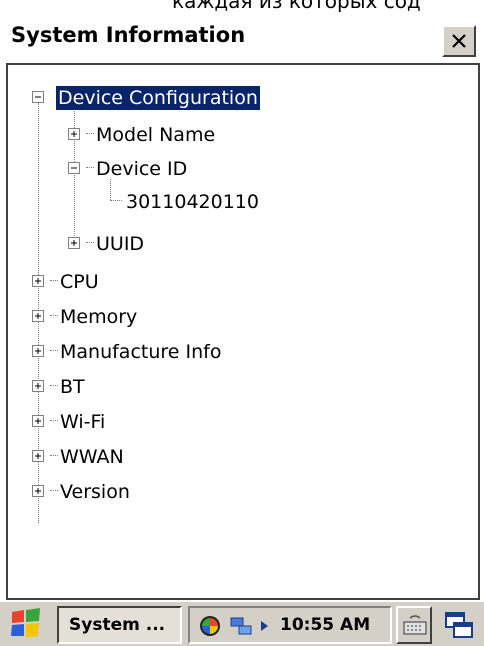 The width and height of the screenshot is (484, 646). Describe the element at coordinates (141, 352) in the screenshot. I see `tree-item-label: Manufacture Info` at that location.